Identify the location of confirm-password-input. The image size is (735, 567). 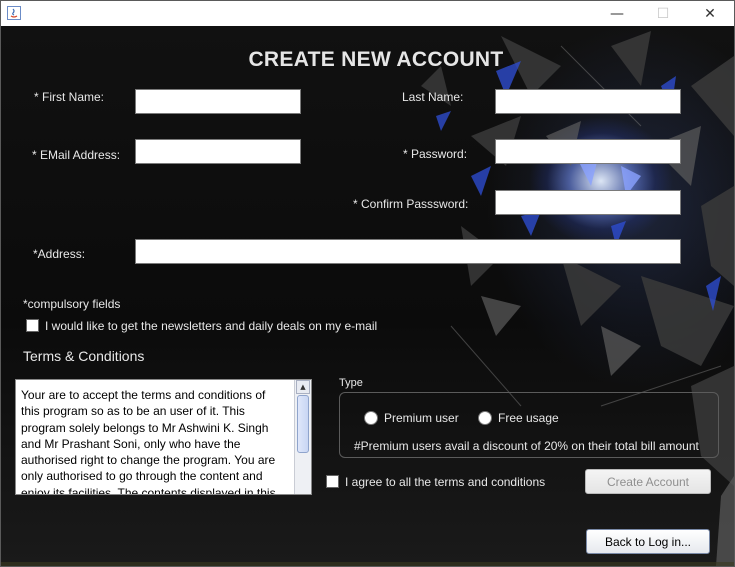
(588, 202).